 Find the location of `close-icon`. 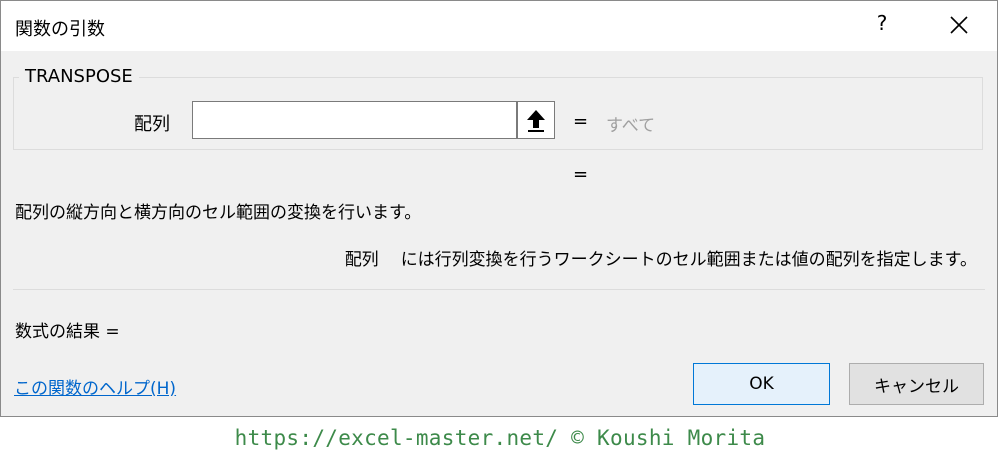

close-icon is located at coordinates (959, 25).